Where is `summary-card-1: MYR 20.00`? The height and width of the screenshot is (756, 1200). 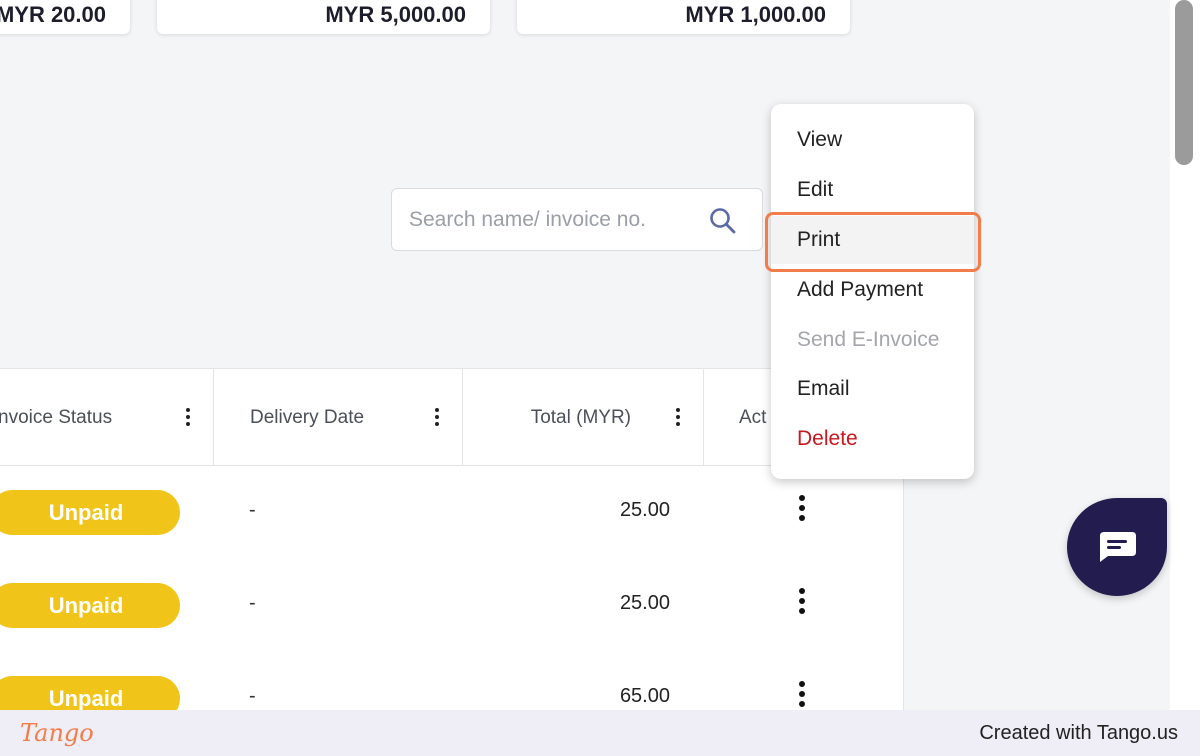 summary-card-1: MYR 20.00 is located at coordinates (65, 17).